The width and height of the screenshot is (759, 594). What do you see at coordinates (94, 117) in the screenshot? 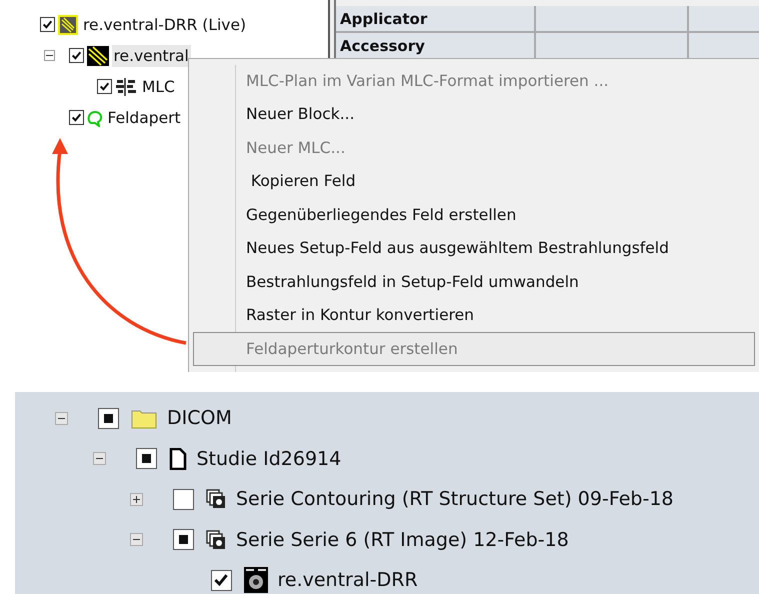
I see `contour-icon` at bounding box center [94, 117].